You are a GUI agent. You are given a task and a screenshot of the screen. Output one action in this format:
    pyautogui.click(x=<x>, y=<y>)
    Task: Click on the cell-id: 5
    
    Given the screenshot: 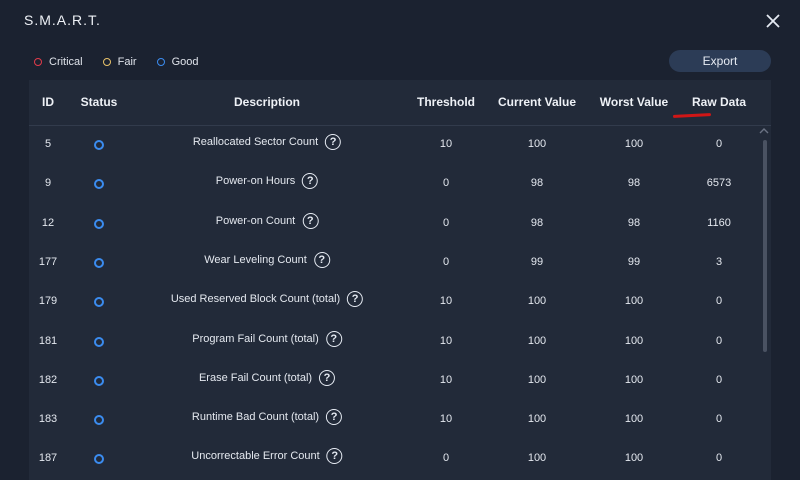 What is the action you would take?
    pyautogui.click(x=48, y=144)
    